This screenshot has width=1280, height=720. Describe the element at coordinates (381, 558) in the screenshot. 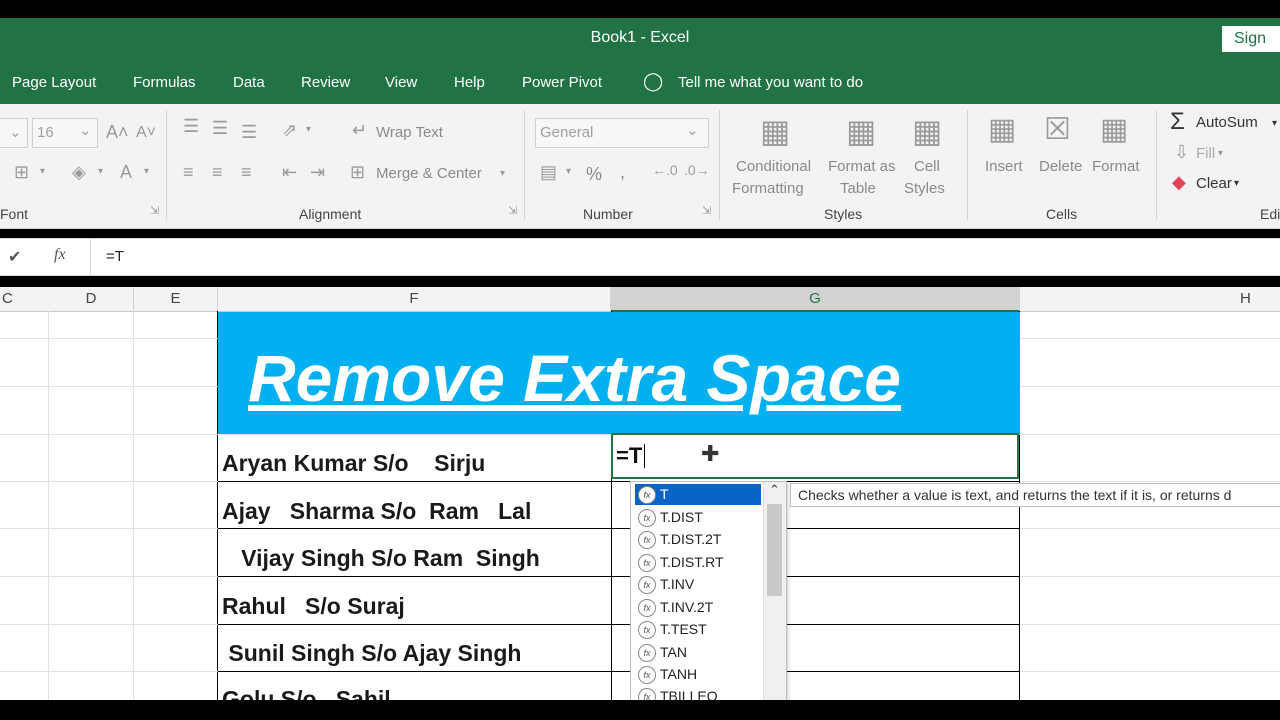

I see `name-cell: Vijay Singh S/o Ram Singh` at that location.